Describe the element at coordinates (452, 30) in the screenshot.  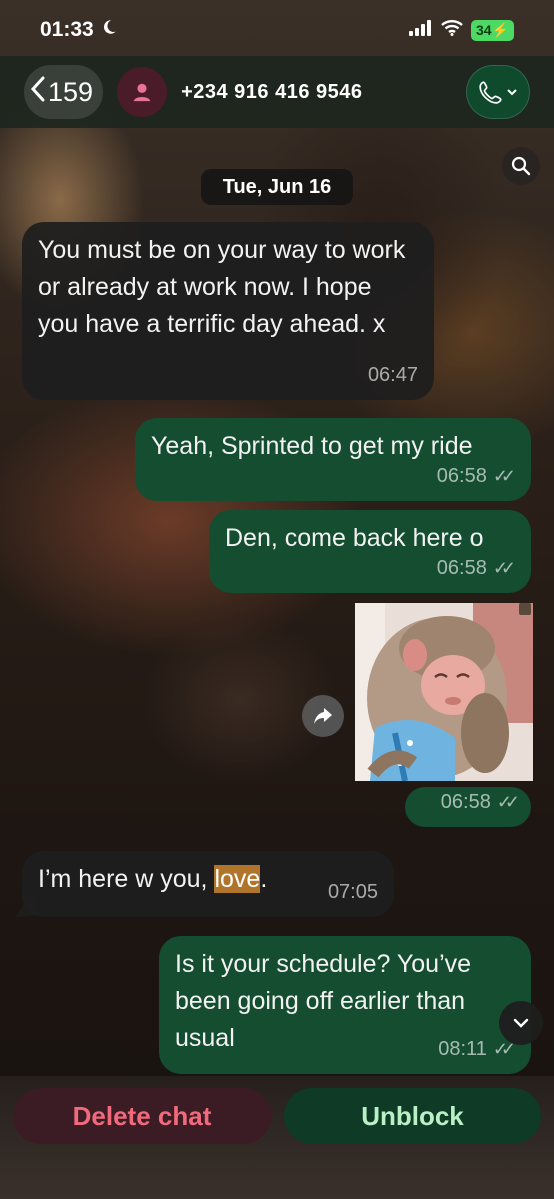
I see `wifi-icon` at that location.